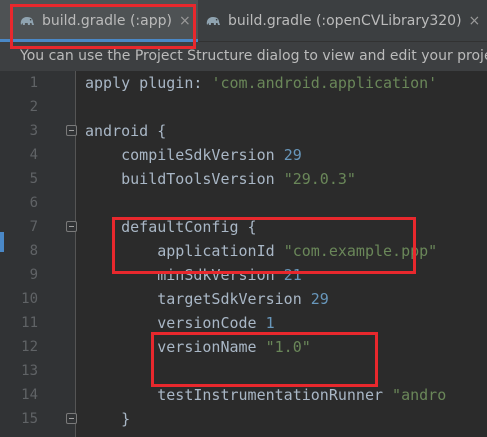  Describe the element at coordinates (360, 251) in the screenshot. I see `string-literal: "com.example.ppp"` at that location.